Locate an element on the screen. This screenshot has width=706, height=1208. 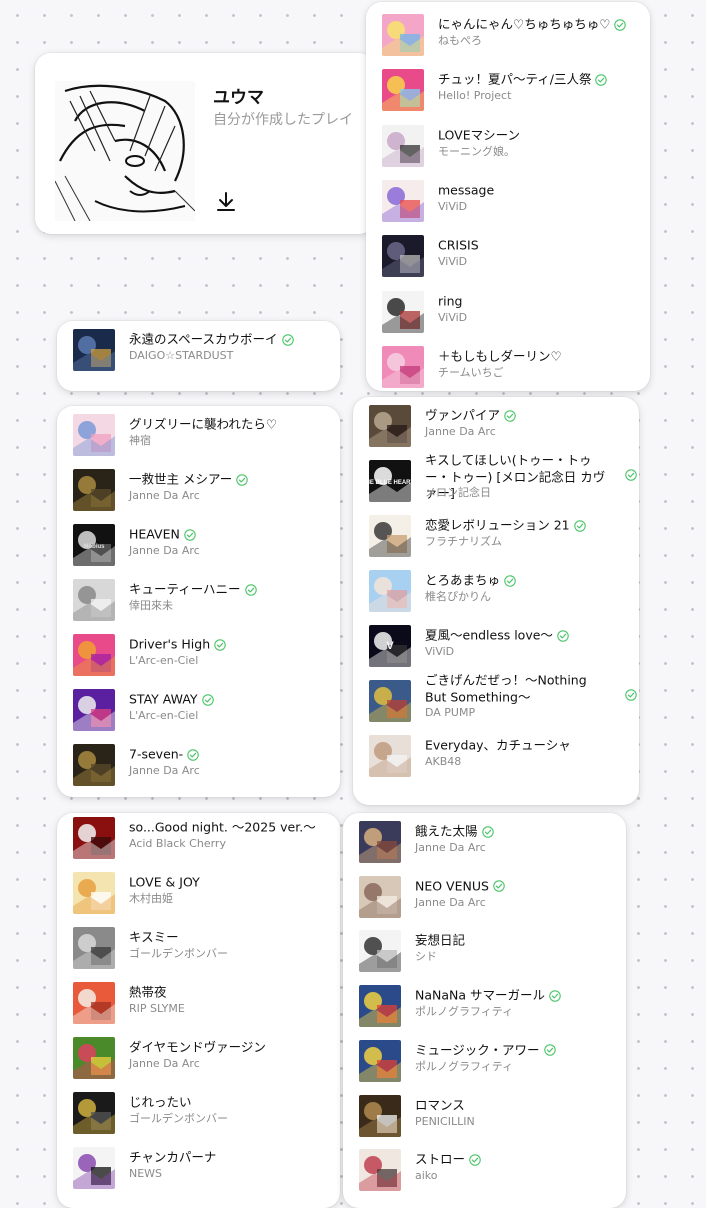
album-art: V is located at coordinates (390, 646).